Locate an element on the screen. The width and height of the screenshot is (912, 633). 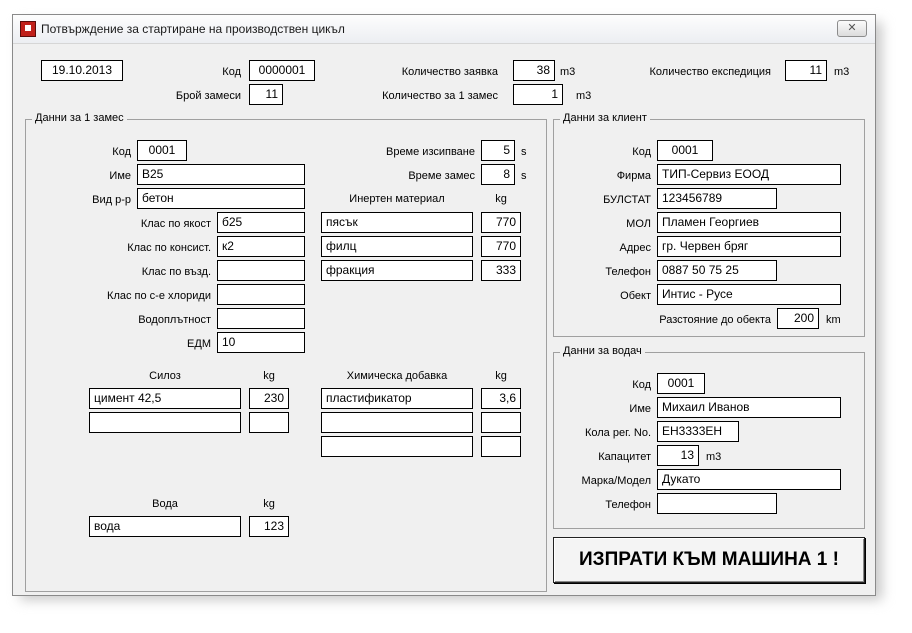
model-label: Марка/Модел is located at coordinates (616, 481).